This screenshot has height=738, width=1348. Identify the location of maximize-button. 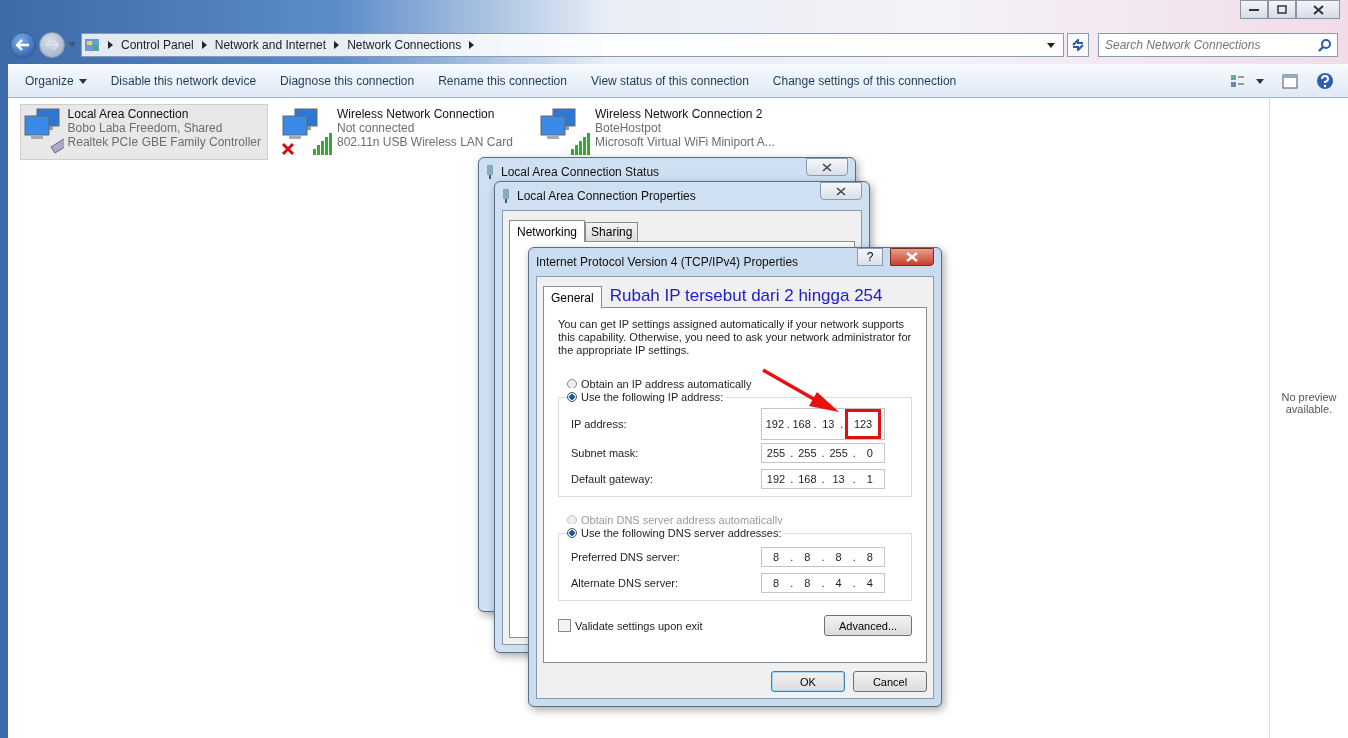
(1282, 9).